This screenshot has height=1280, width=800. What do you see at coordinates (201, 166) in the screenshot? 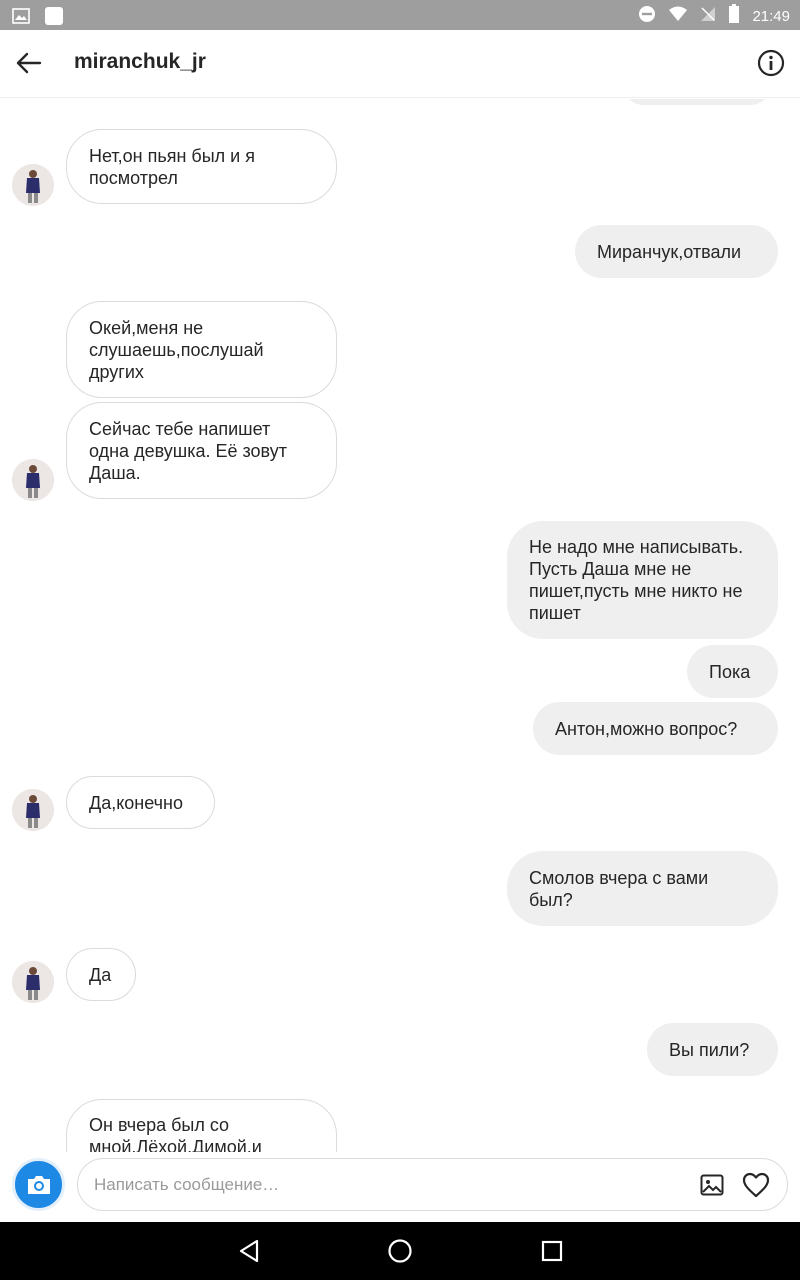
I see `message-bubble-incoming: Нет,он пьян был и я посмотрел` at bounding box center [201, 166].